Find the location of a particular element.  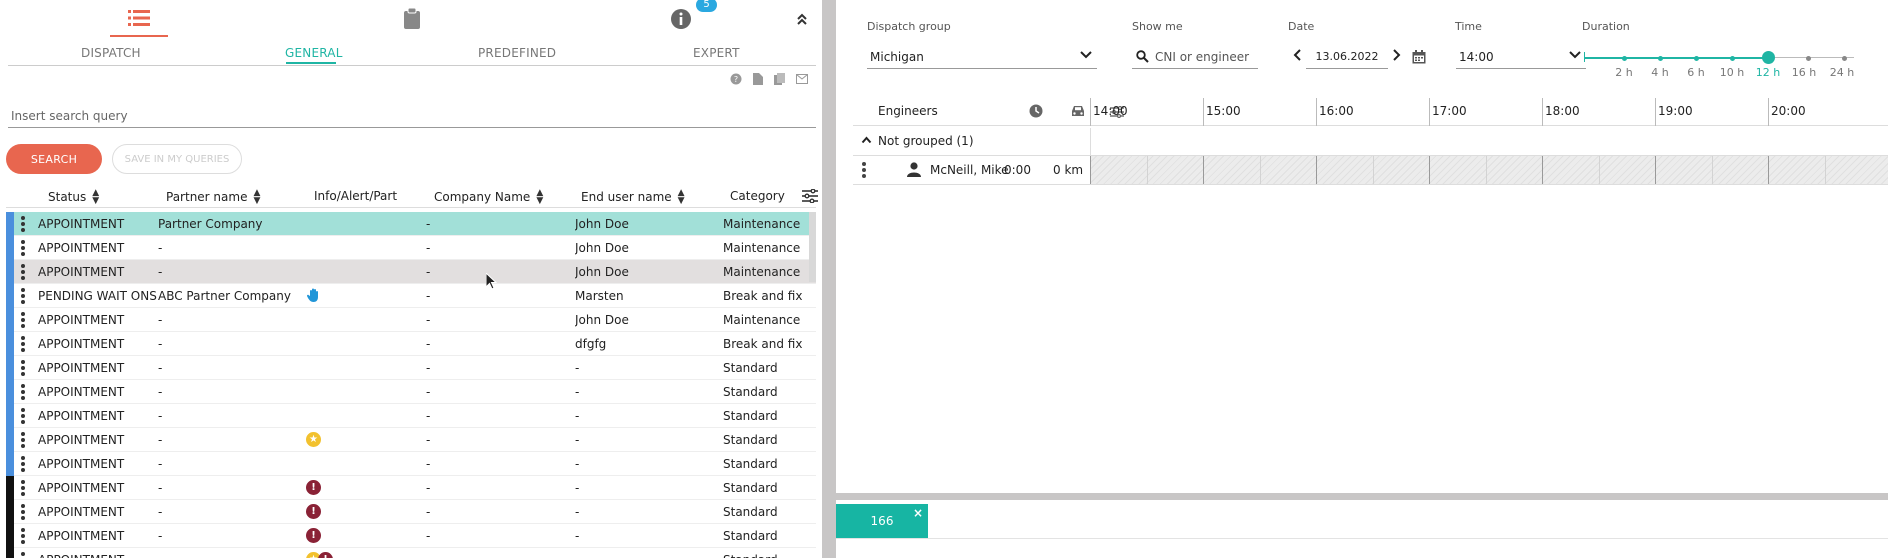

col-end-user-name: End user name ▲ ▼ is located at coordinates (633, 197).